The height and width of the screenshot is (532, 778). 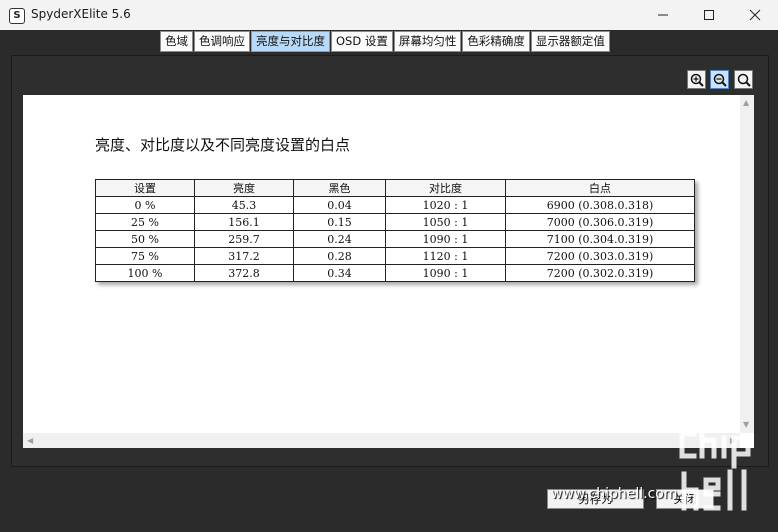 I want to click on zoom-out-icon, so click(x=720, y=80).